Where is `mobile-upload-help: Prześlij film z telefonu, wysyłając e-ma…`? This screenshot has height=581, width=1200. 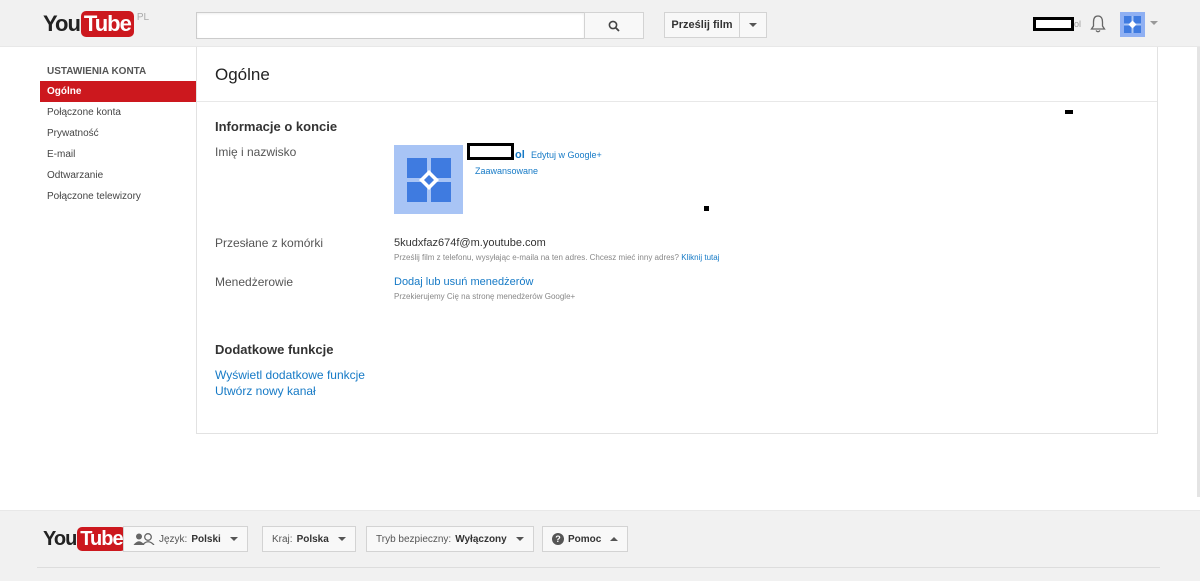 mobile-upload-help: Prześlij film z telefonu, wysyłając e-ma… is located at coordinates (557, 257).